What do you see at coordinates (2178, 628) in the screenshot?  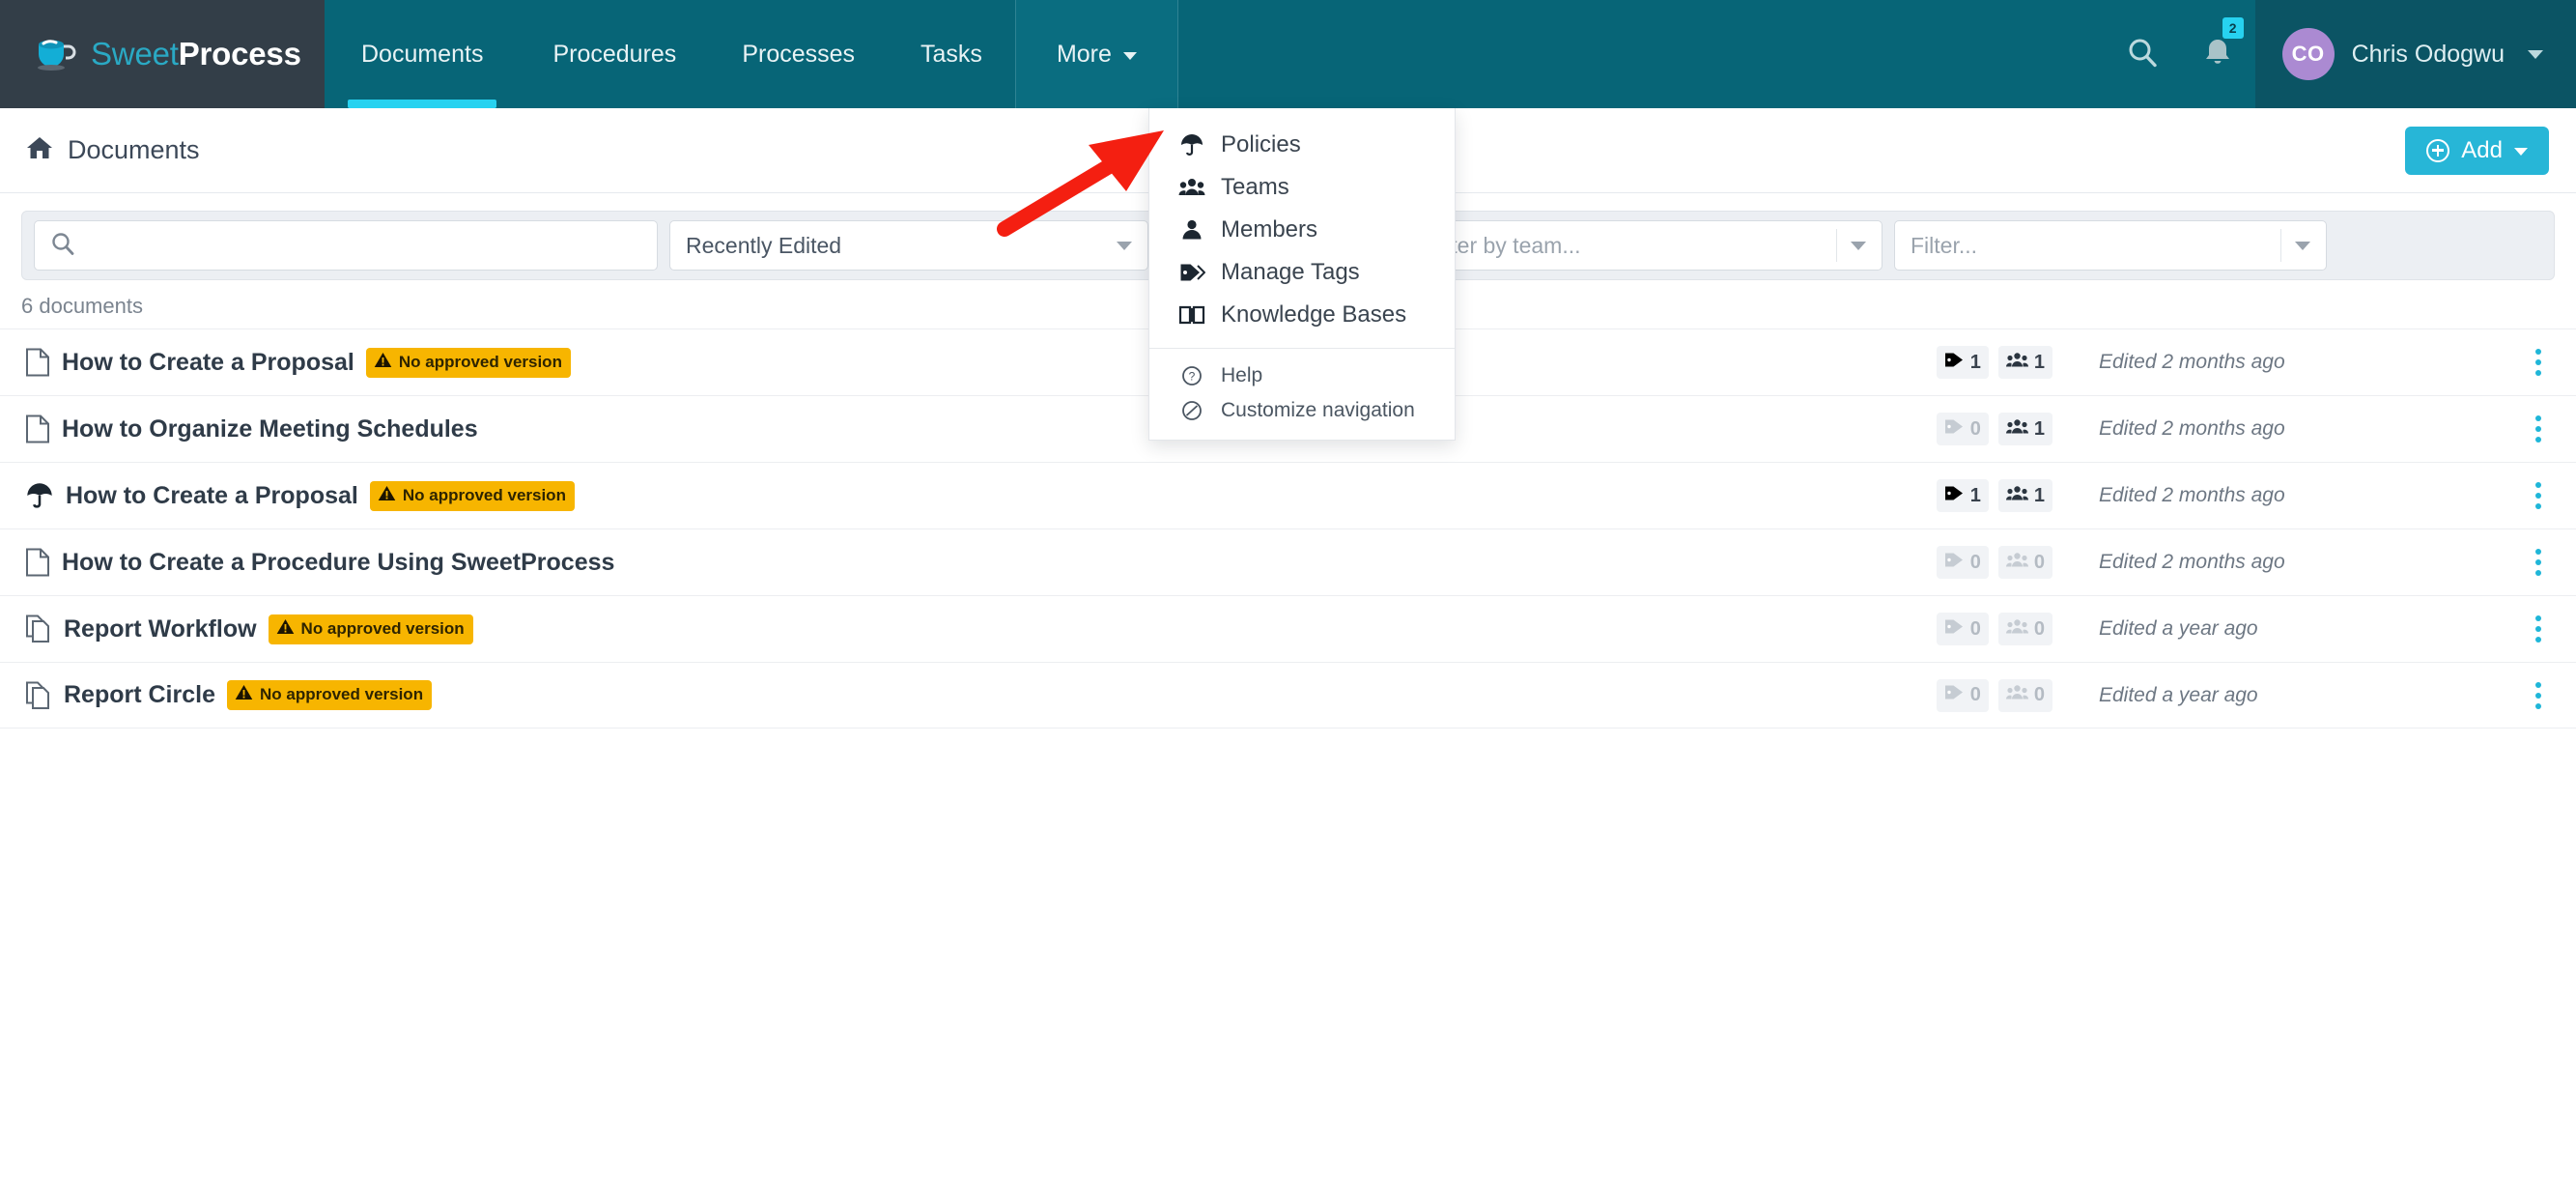 I see `last-edited-label: Edited a year ago` at bounding box center [2178, 628].